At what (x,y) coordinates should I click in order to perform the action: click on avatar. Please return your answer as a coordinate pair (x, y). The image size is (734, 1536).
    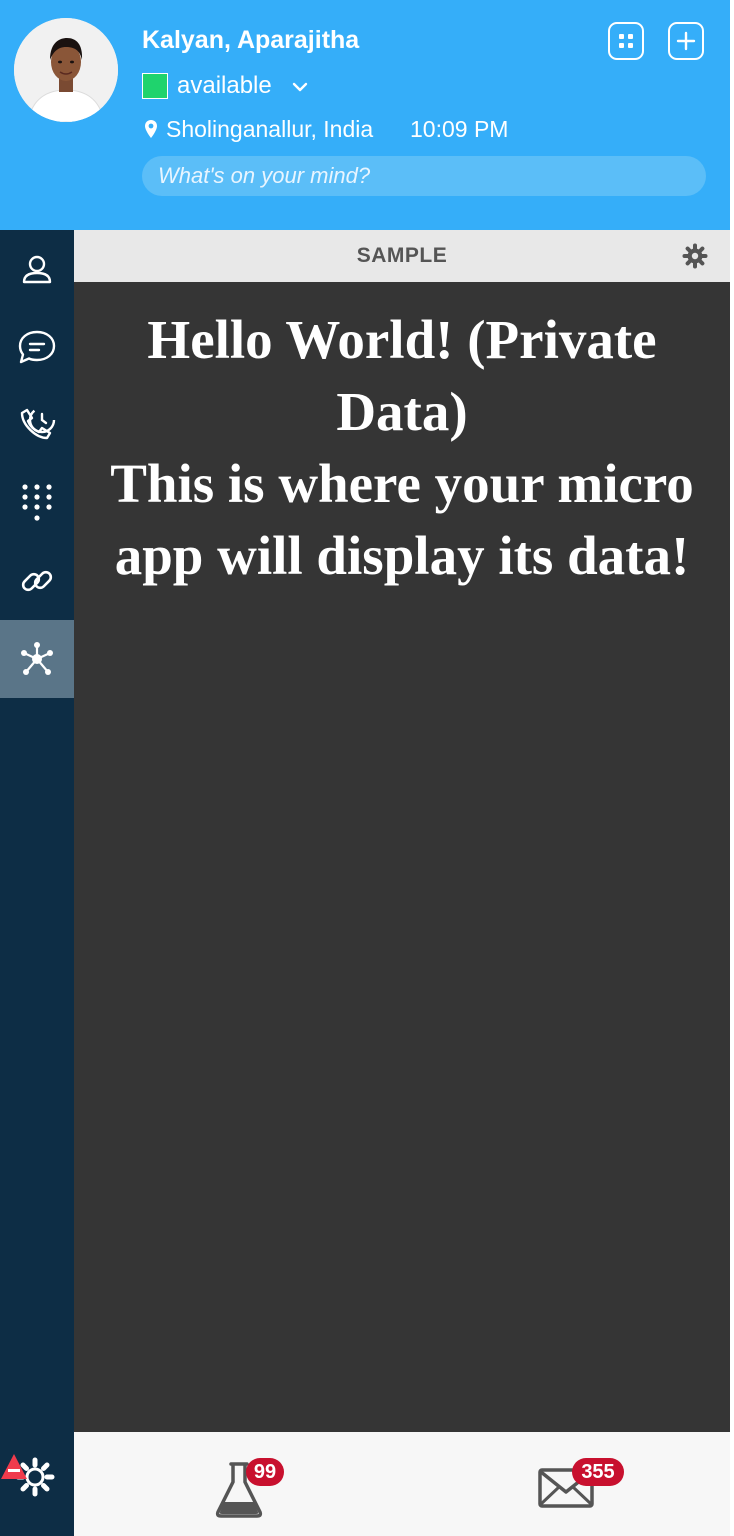
    Looking at the image, I should click on (66, 70).